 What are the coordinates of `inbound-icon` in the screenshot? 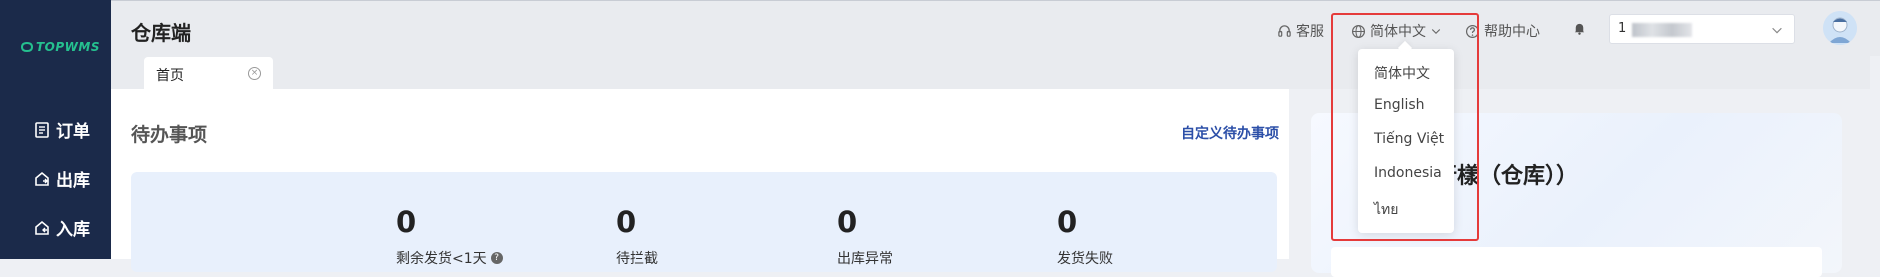 It's located at (42, 227).